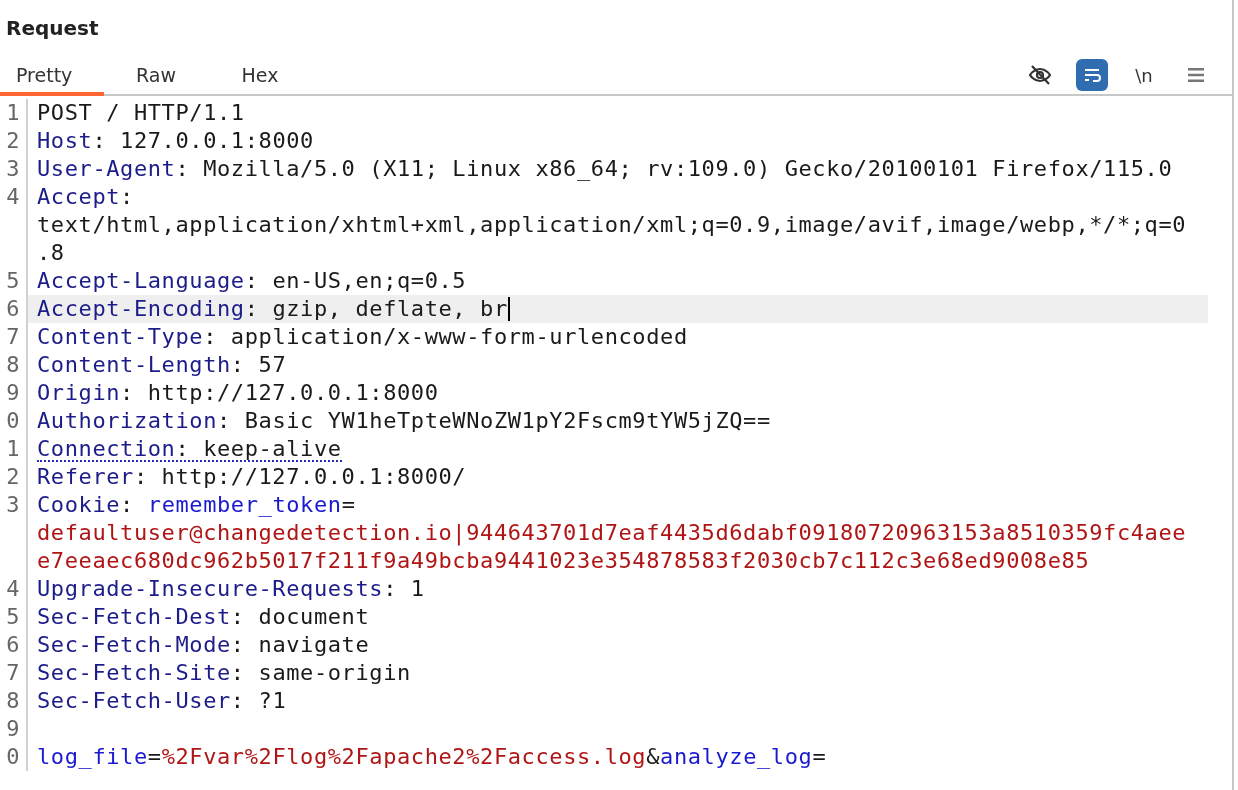 Image resolution: width=1238 pixels, height=790 pixels. Describe the element at coordinates (210, 588) in the screenshot. I see `header-name: Upgrade-Insecure-Requests` at that location.